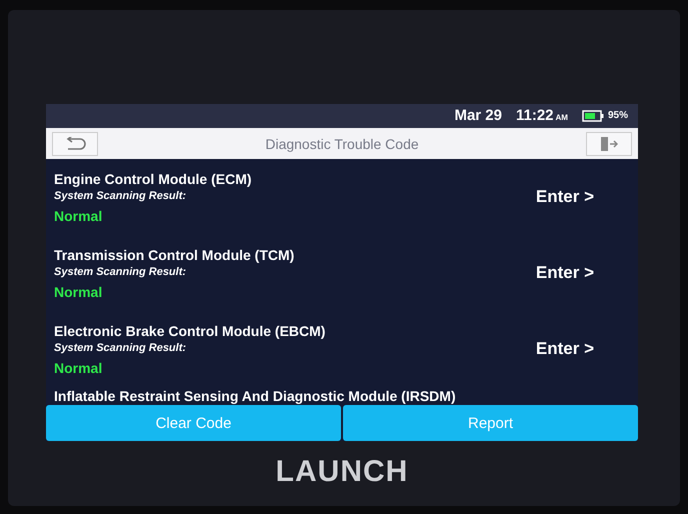  What do you see at coordinates (542, 115) in the screenshot?
I see `status-time: 11:22 AM` at bounding box center [542, 115].